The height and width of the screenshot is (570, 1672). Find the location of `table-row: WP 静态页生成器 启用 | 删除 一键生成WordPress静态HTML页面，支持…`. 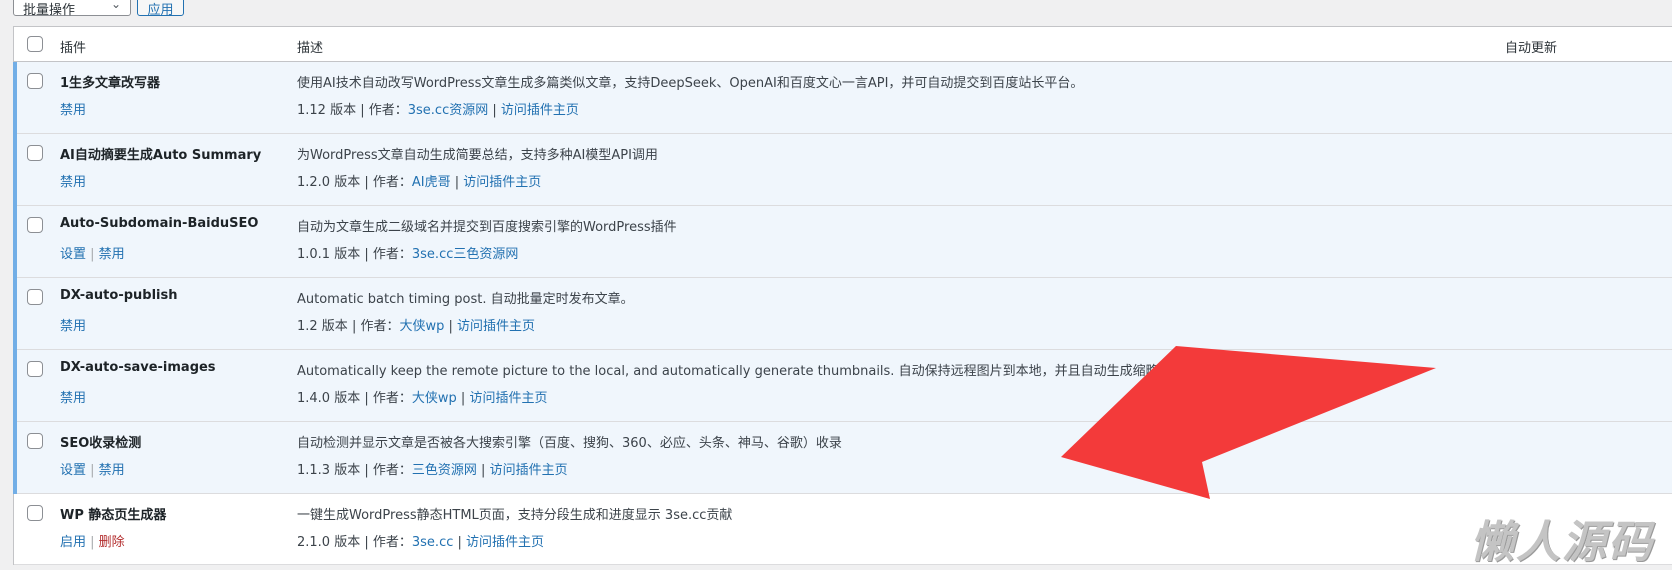

table-row: WP 静态页生成器 启用 | 删除 一键生成WordPress静态HTML页面，支持… is located at coordinates (843, 529).